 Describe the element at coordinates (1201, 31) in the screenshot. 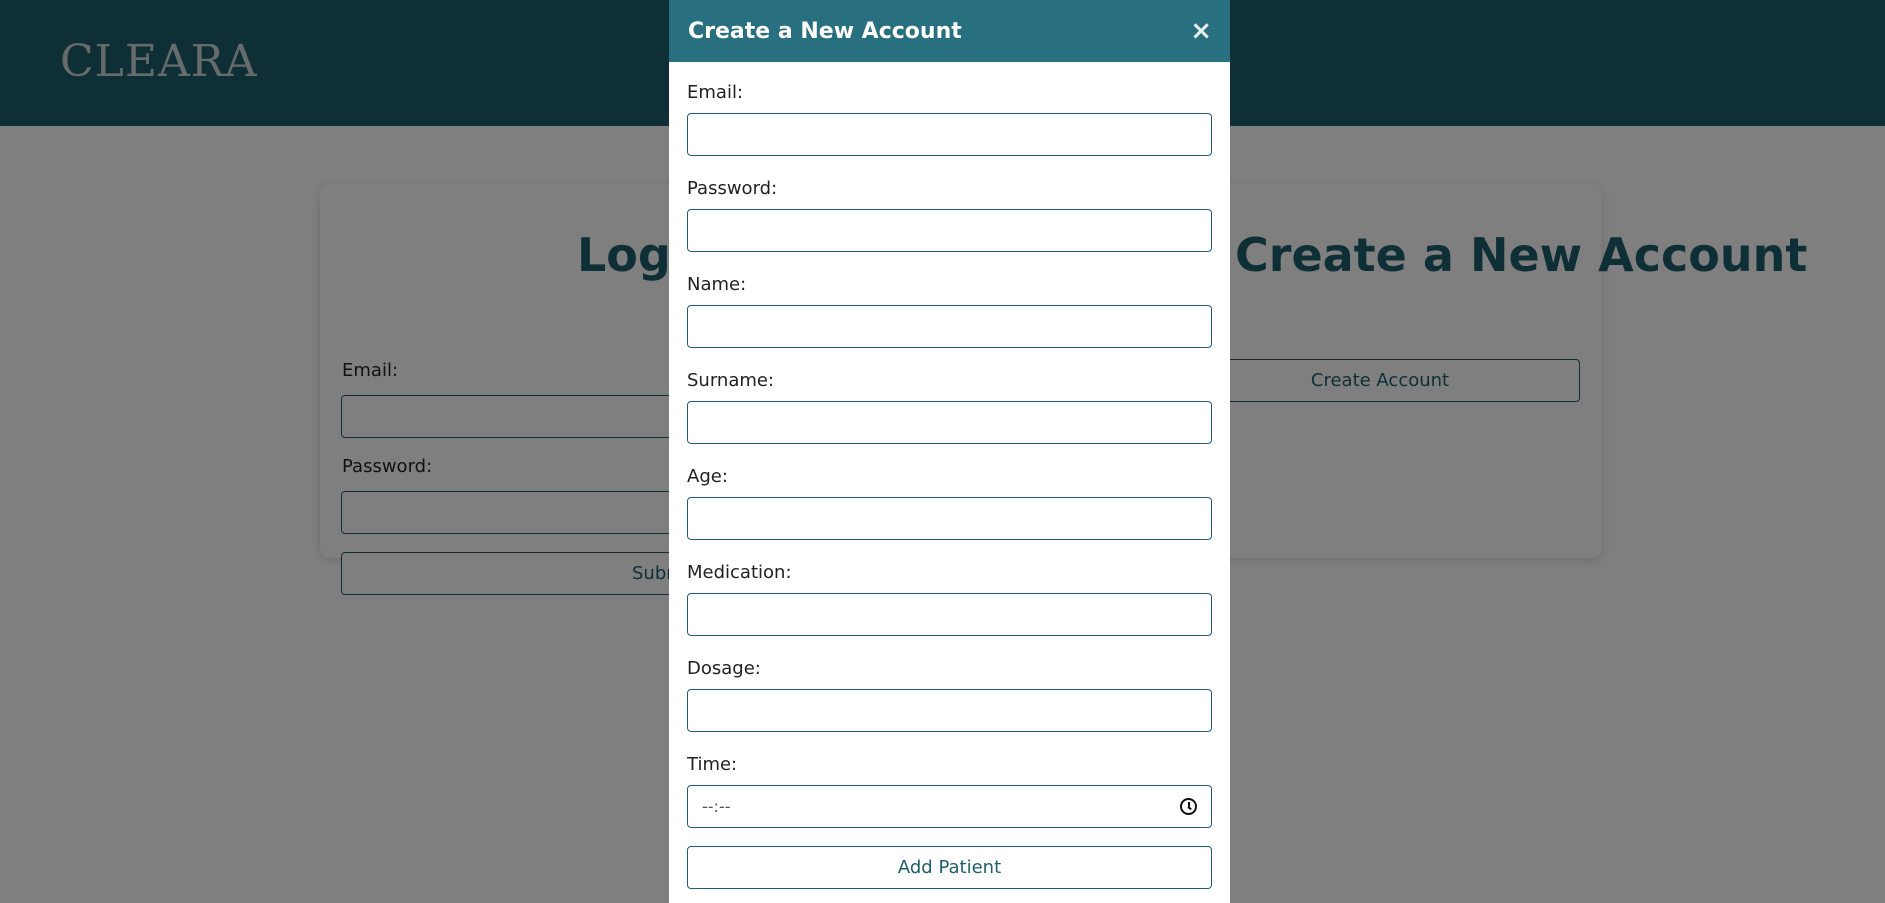

I see `close-icon: ×` at that location.